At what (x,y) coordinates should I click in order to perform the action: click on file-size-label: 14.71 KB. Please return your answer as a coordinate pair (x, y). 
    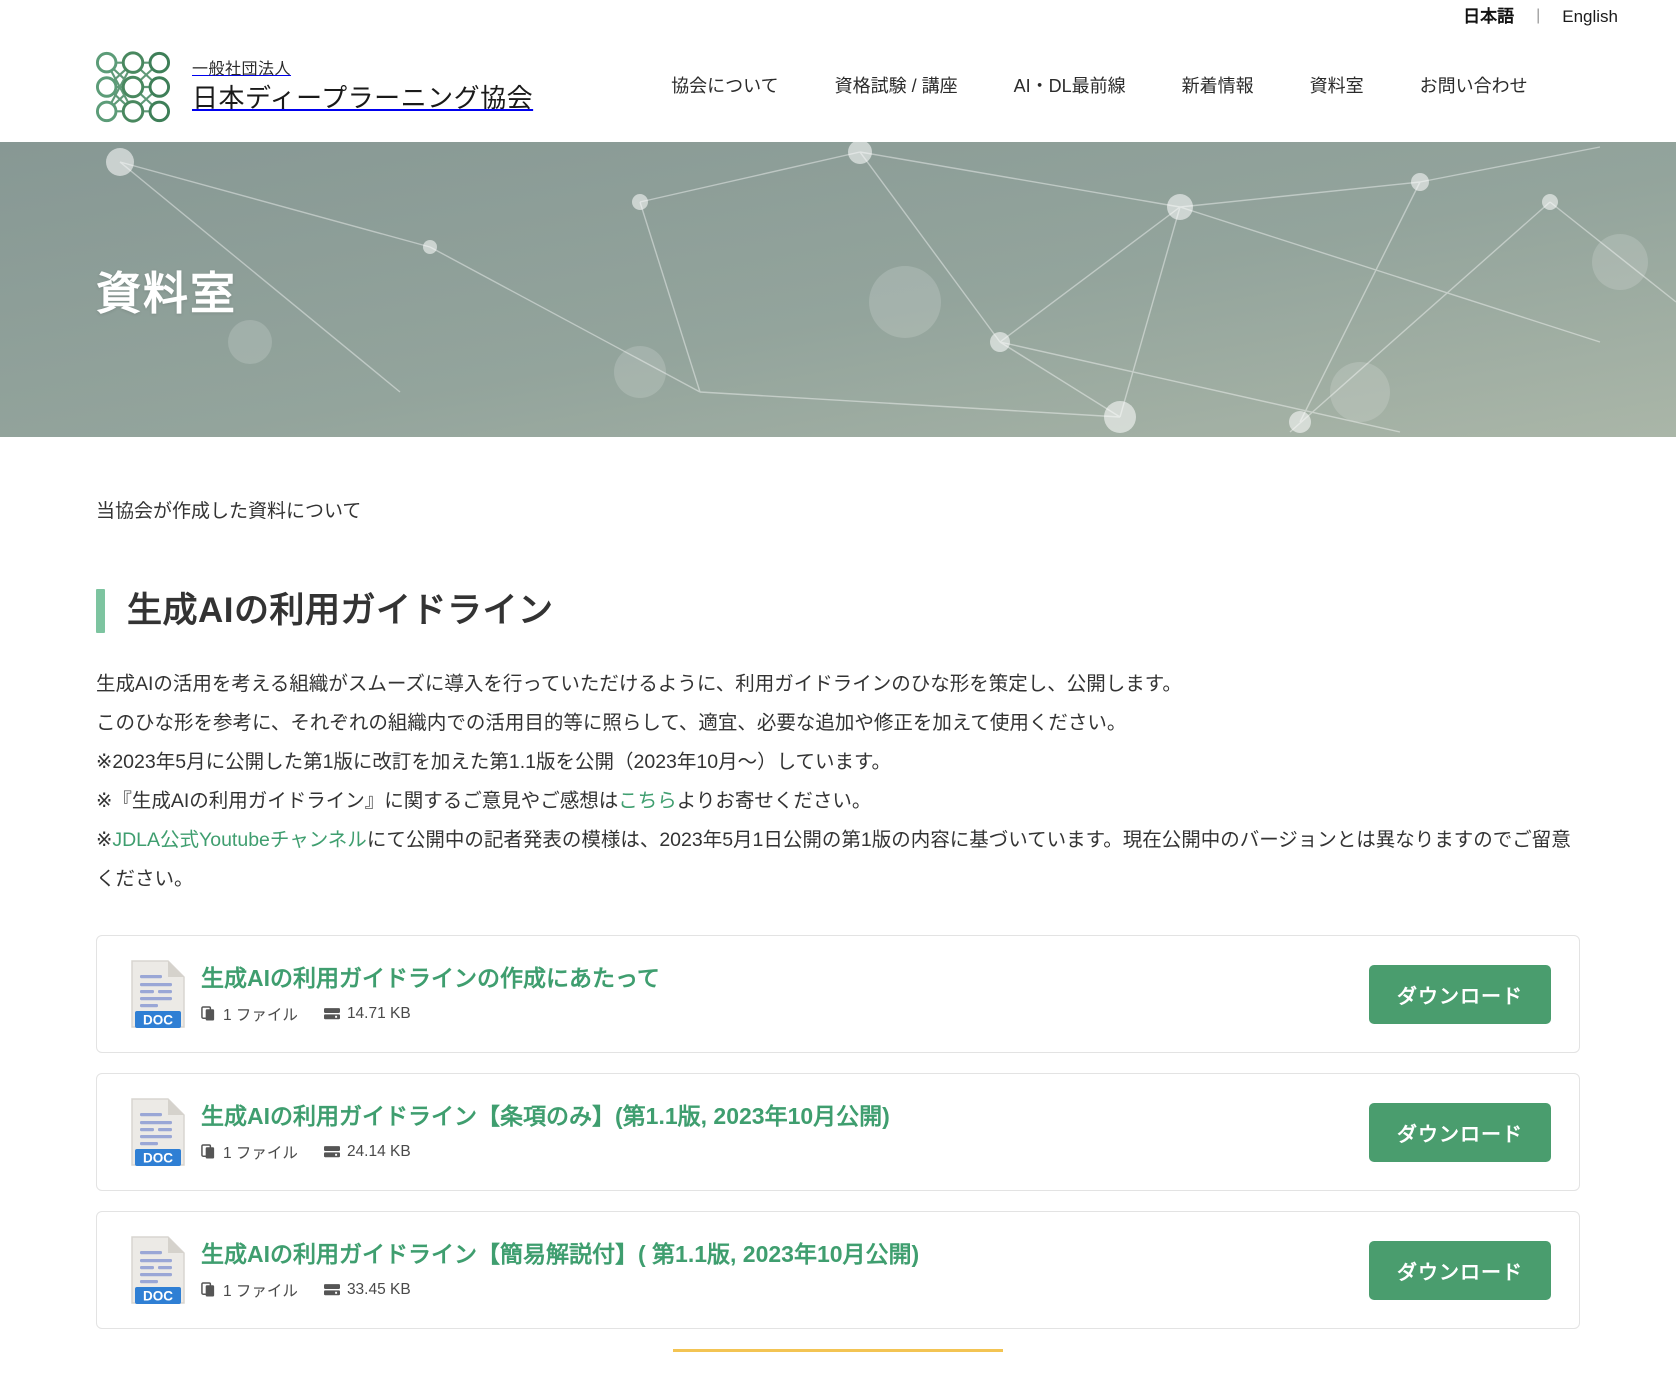
    Looking at the image, I should click on (378, 1013).